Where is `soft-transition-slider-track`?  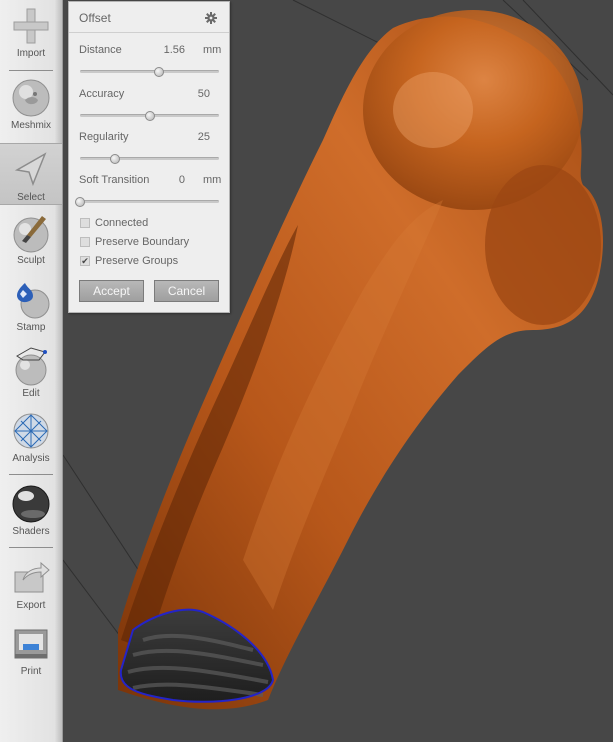
soft-transition-slider-track is located at coordinates (147, 202).